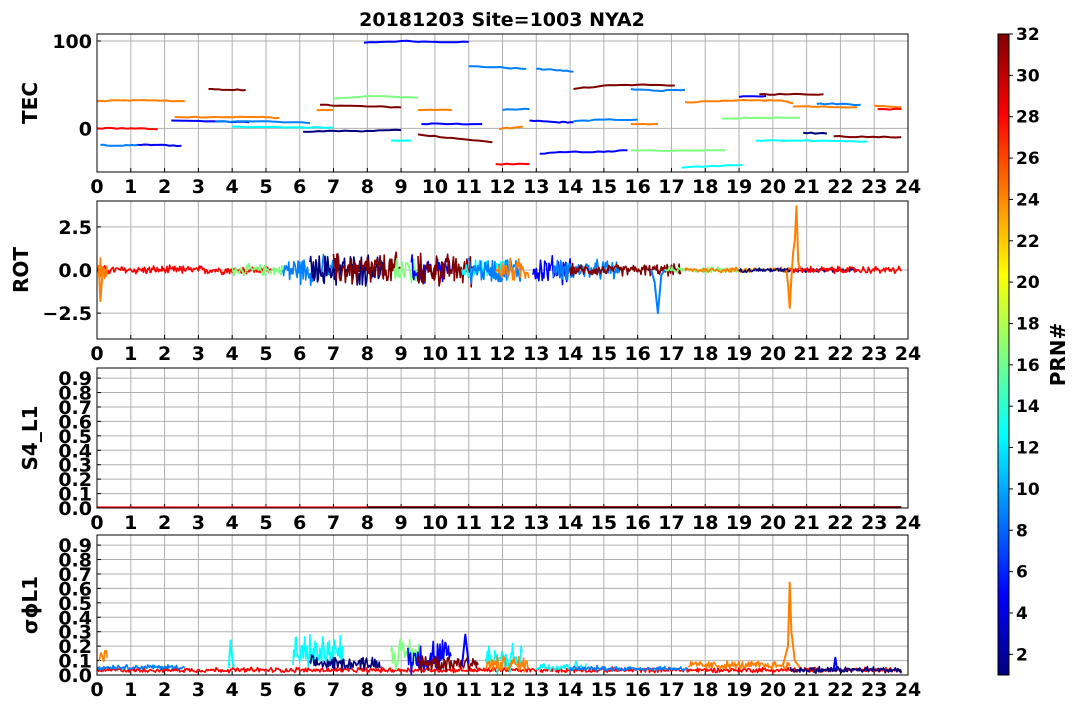  I want to click on colorbar-tick-label: 14, so click(1028, 407).